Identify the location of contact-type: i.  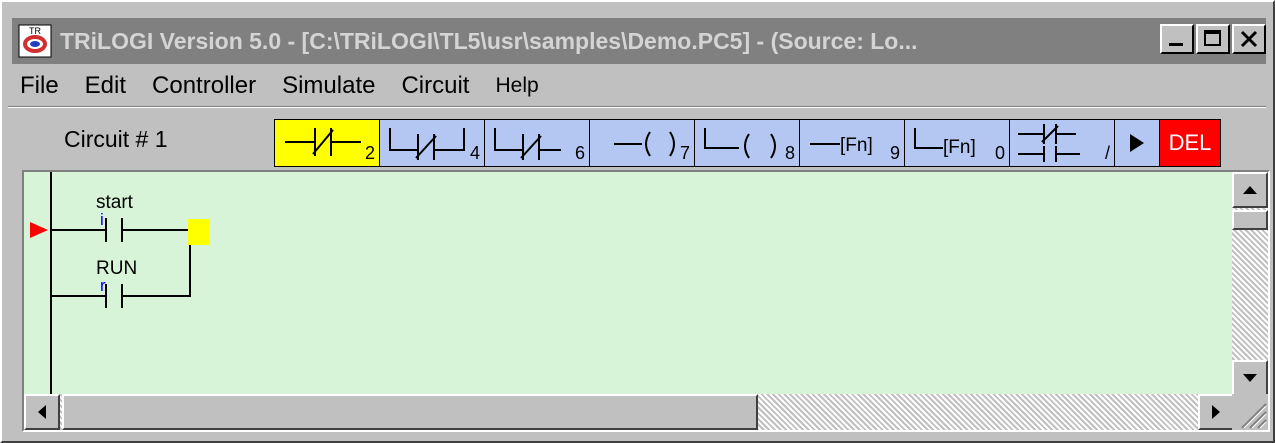
(102, 219).